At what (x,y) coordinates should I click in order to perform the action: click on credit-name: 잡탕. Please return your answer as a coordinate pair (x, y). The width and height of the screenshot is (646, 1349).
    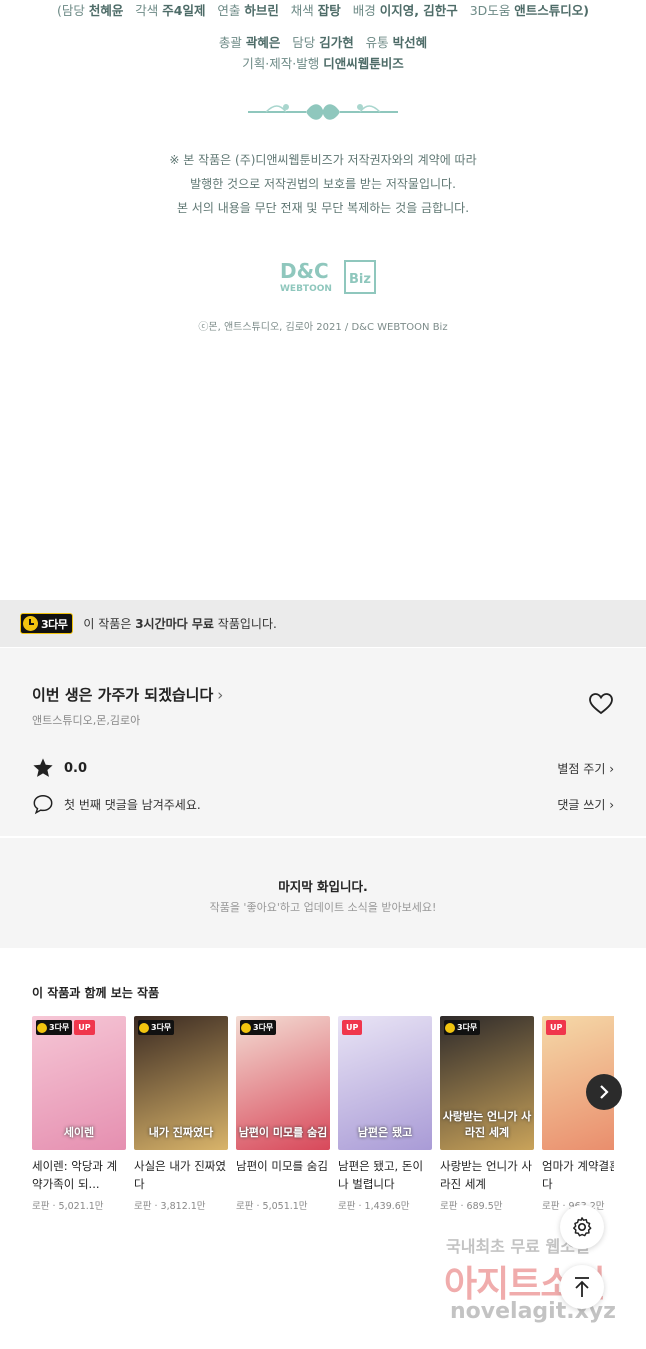
    Looking at the image, I should click on (329, 10).